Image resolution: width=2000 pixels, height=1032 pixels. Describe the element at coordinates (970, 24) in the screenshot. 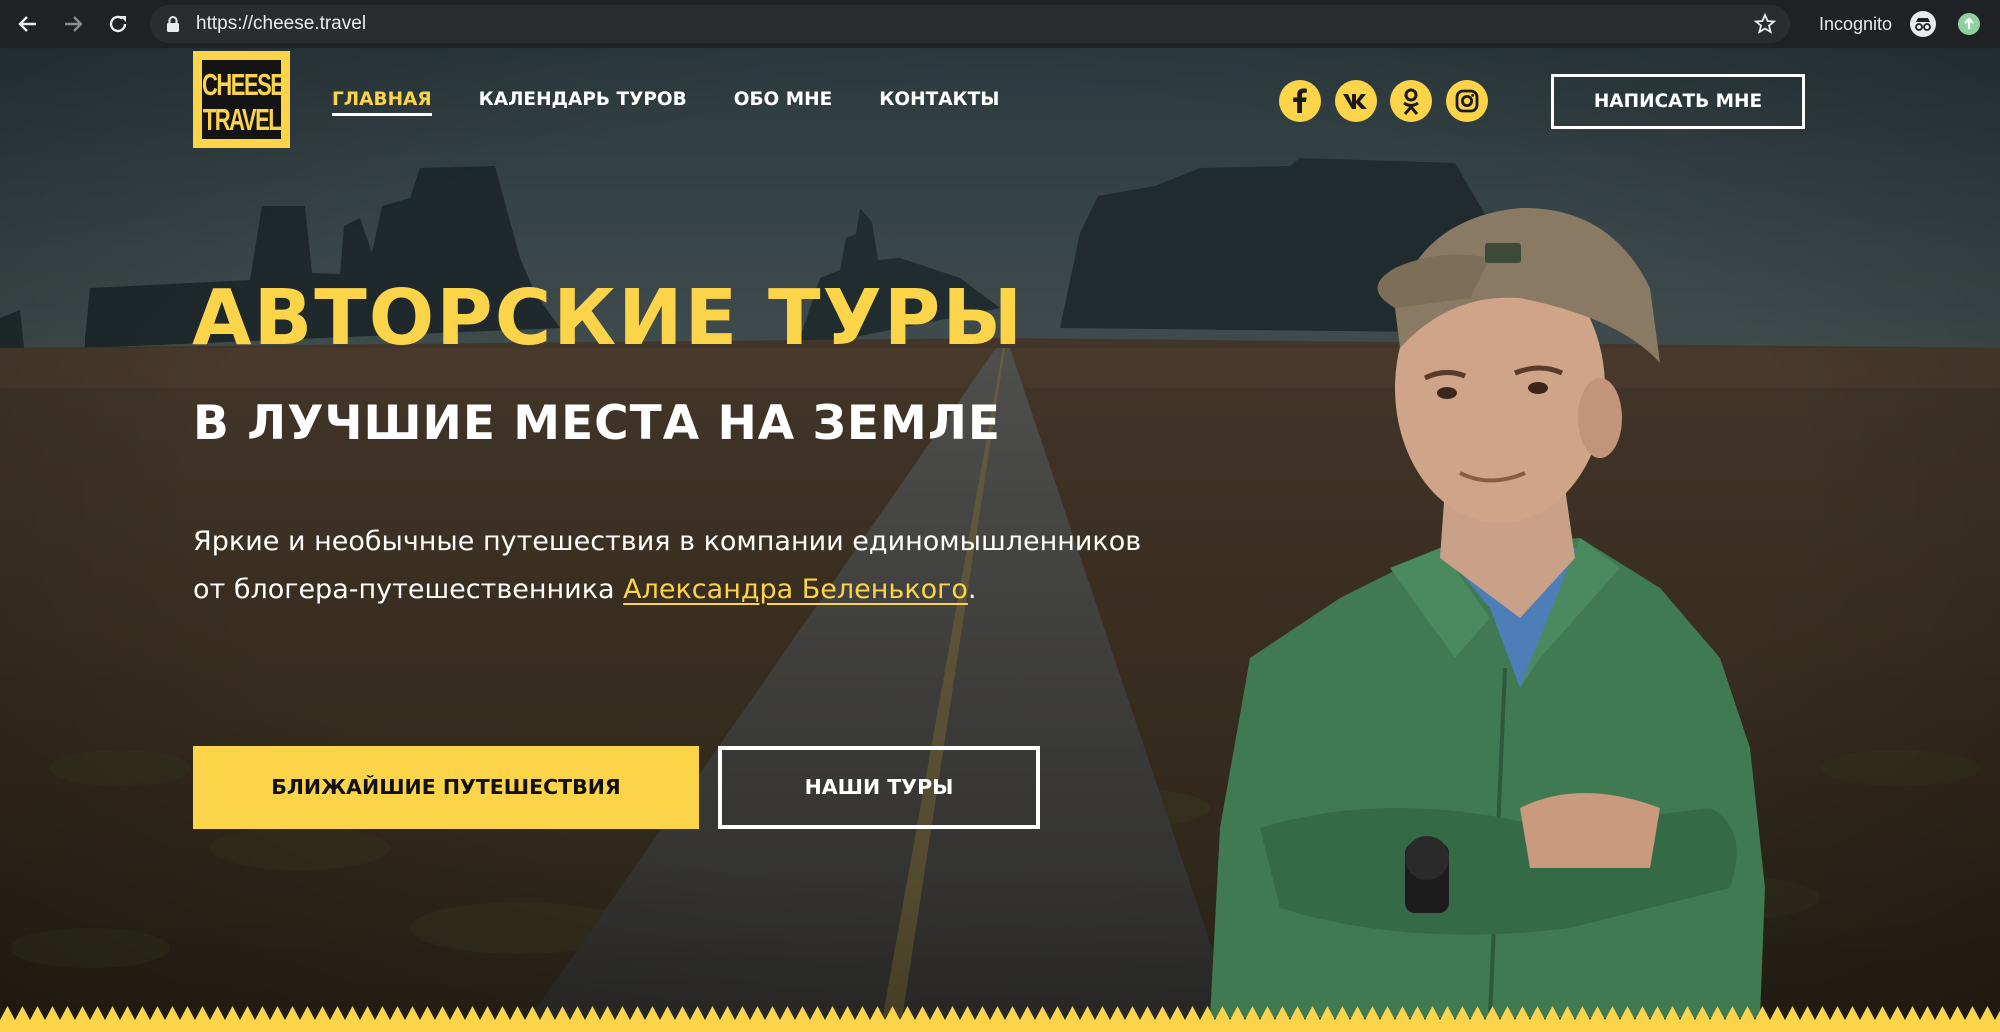

I see `address-bar: https://cheese.travel` at that location.